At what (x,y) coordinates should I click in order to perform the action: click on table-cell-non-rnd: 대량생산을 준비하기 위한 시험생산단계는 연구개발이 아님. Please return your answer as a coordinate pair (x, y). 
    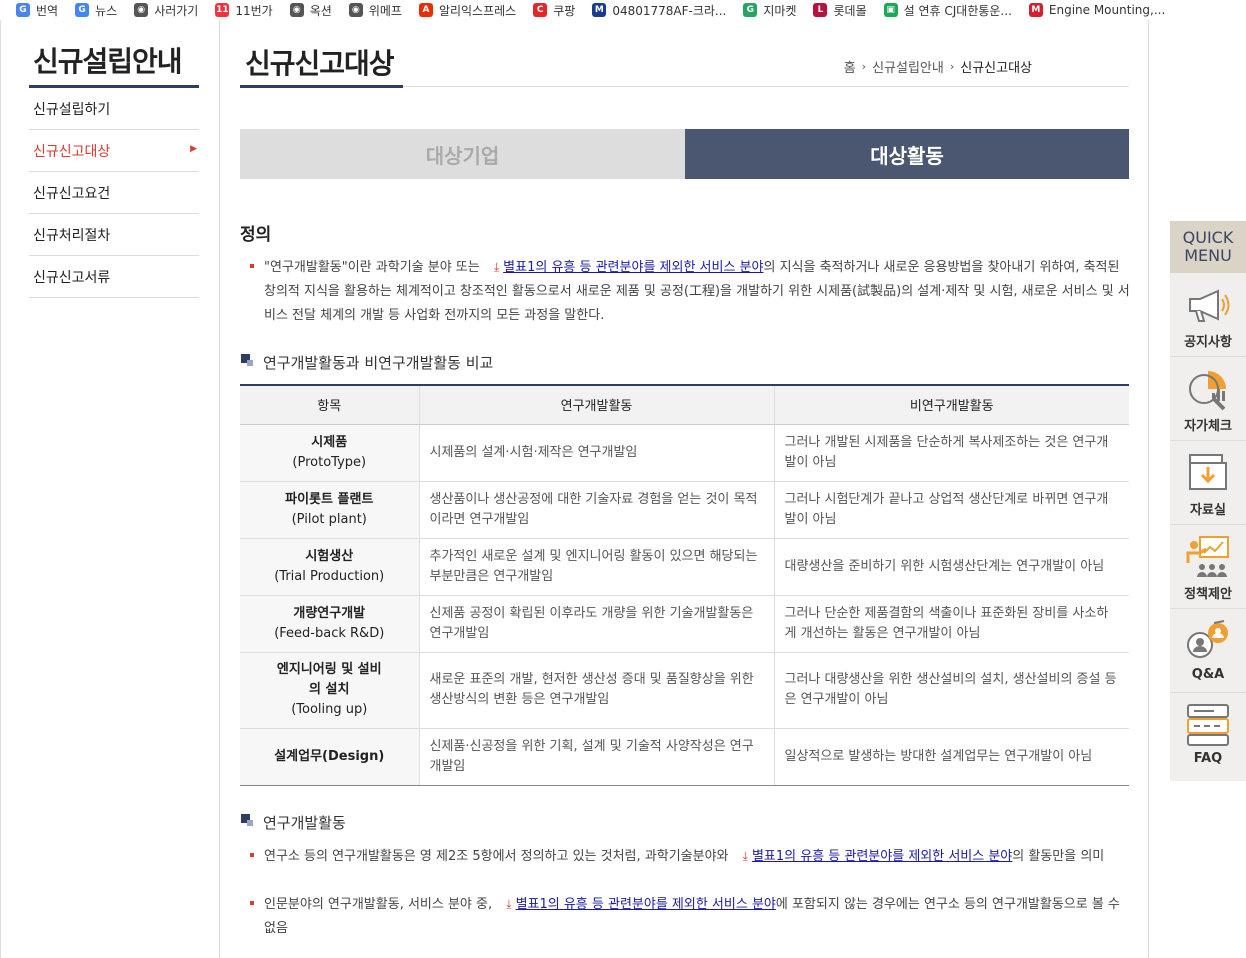
    Looking at the image, I should click on (951, 567).